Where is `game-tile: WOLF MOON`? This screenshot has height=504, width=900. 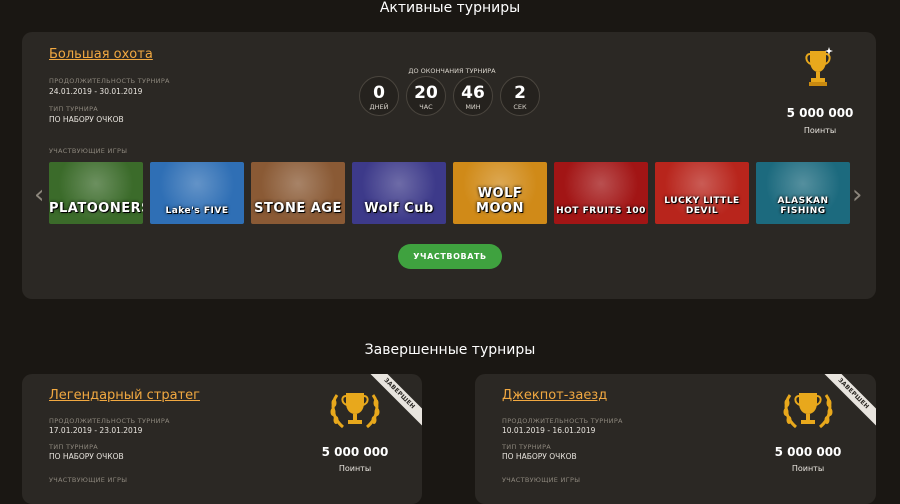 game-tile: WOLF MOON is located at coordinates (500, 193).